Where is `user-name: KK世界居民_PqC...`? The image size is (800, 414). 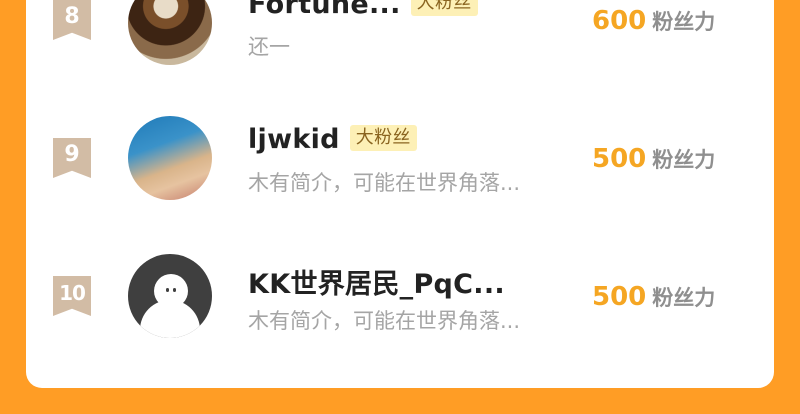 user-name: KK世界居民_PqC... is located at coordinates (376, 281).